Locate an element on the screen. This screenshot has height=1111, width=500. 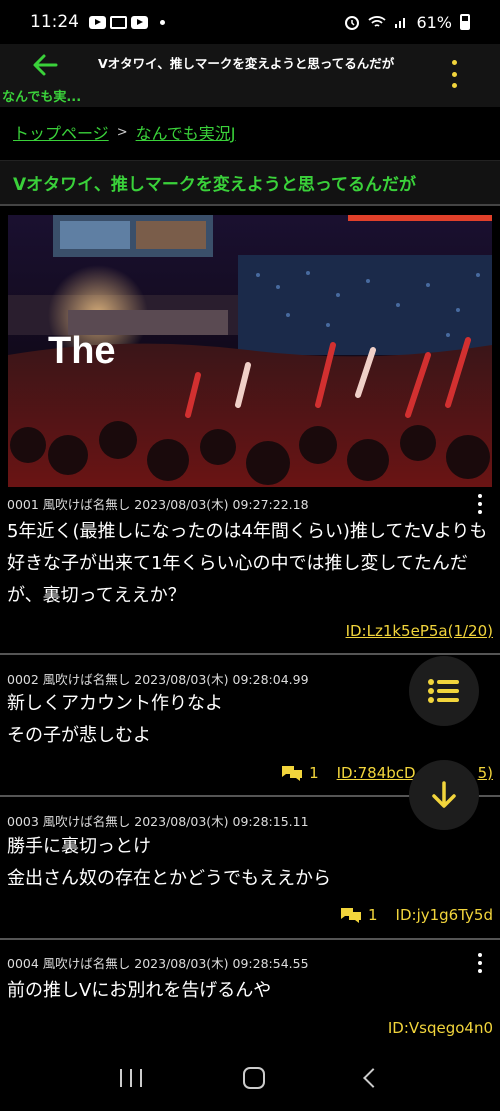
post-id: ID:Lz1k5eP5a(1/20) is located at coordinates (419, 631).